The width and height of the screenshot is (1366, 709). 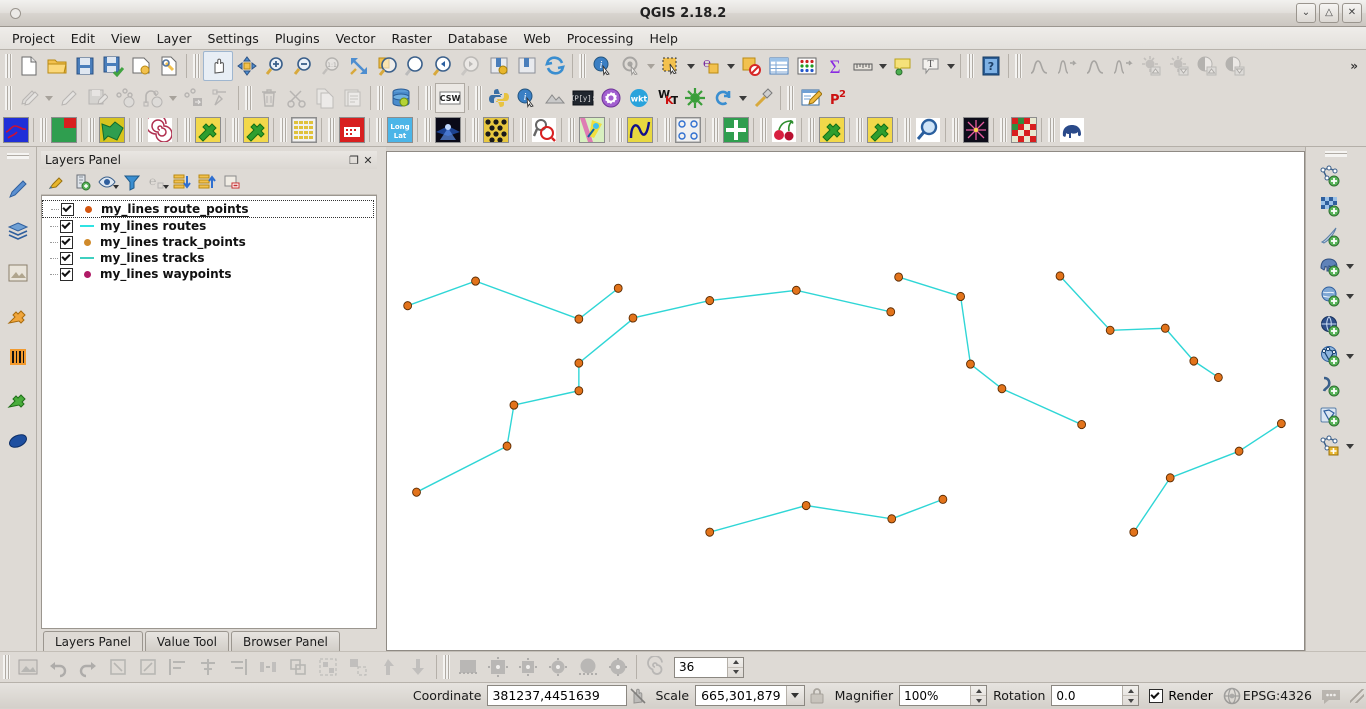 I want to click on close-panel-button: ✕, so click(x=368, y=160).